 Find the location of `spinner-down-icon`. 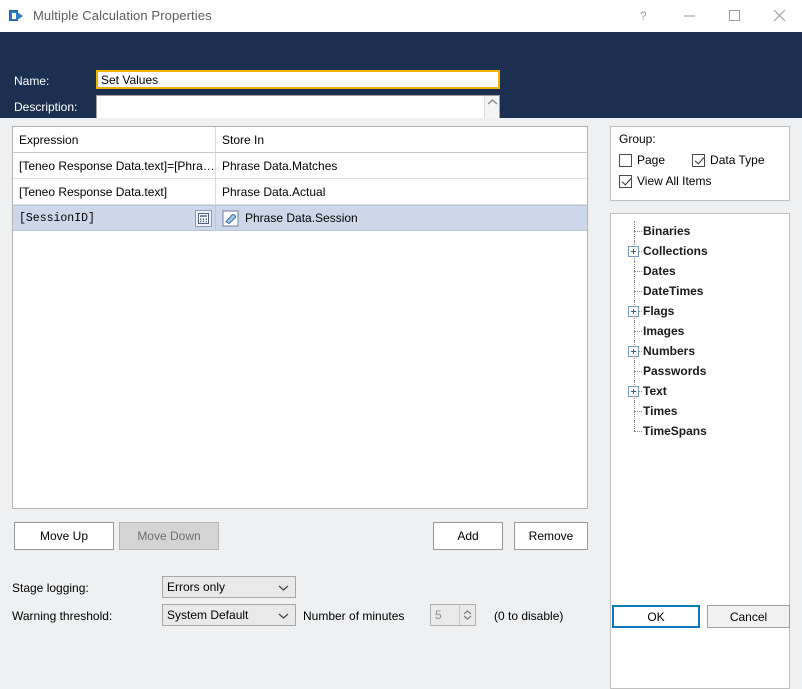

spinner-down-icon is located at coordinates (467, 617).